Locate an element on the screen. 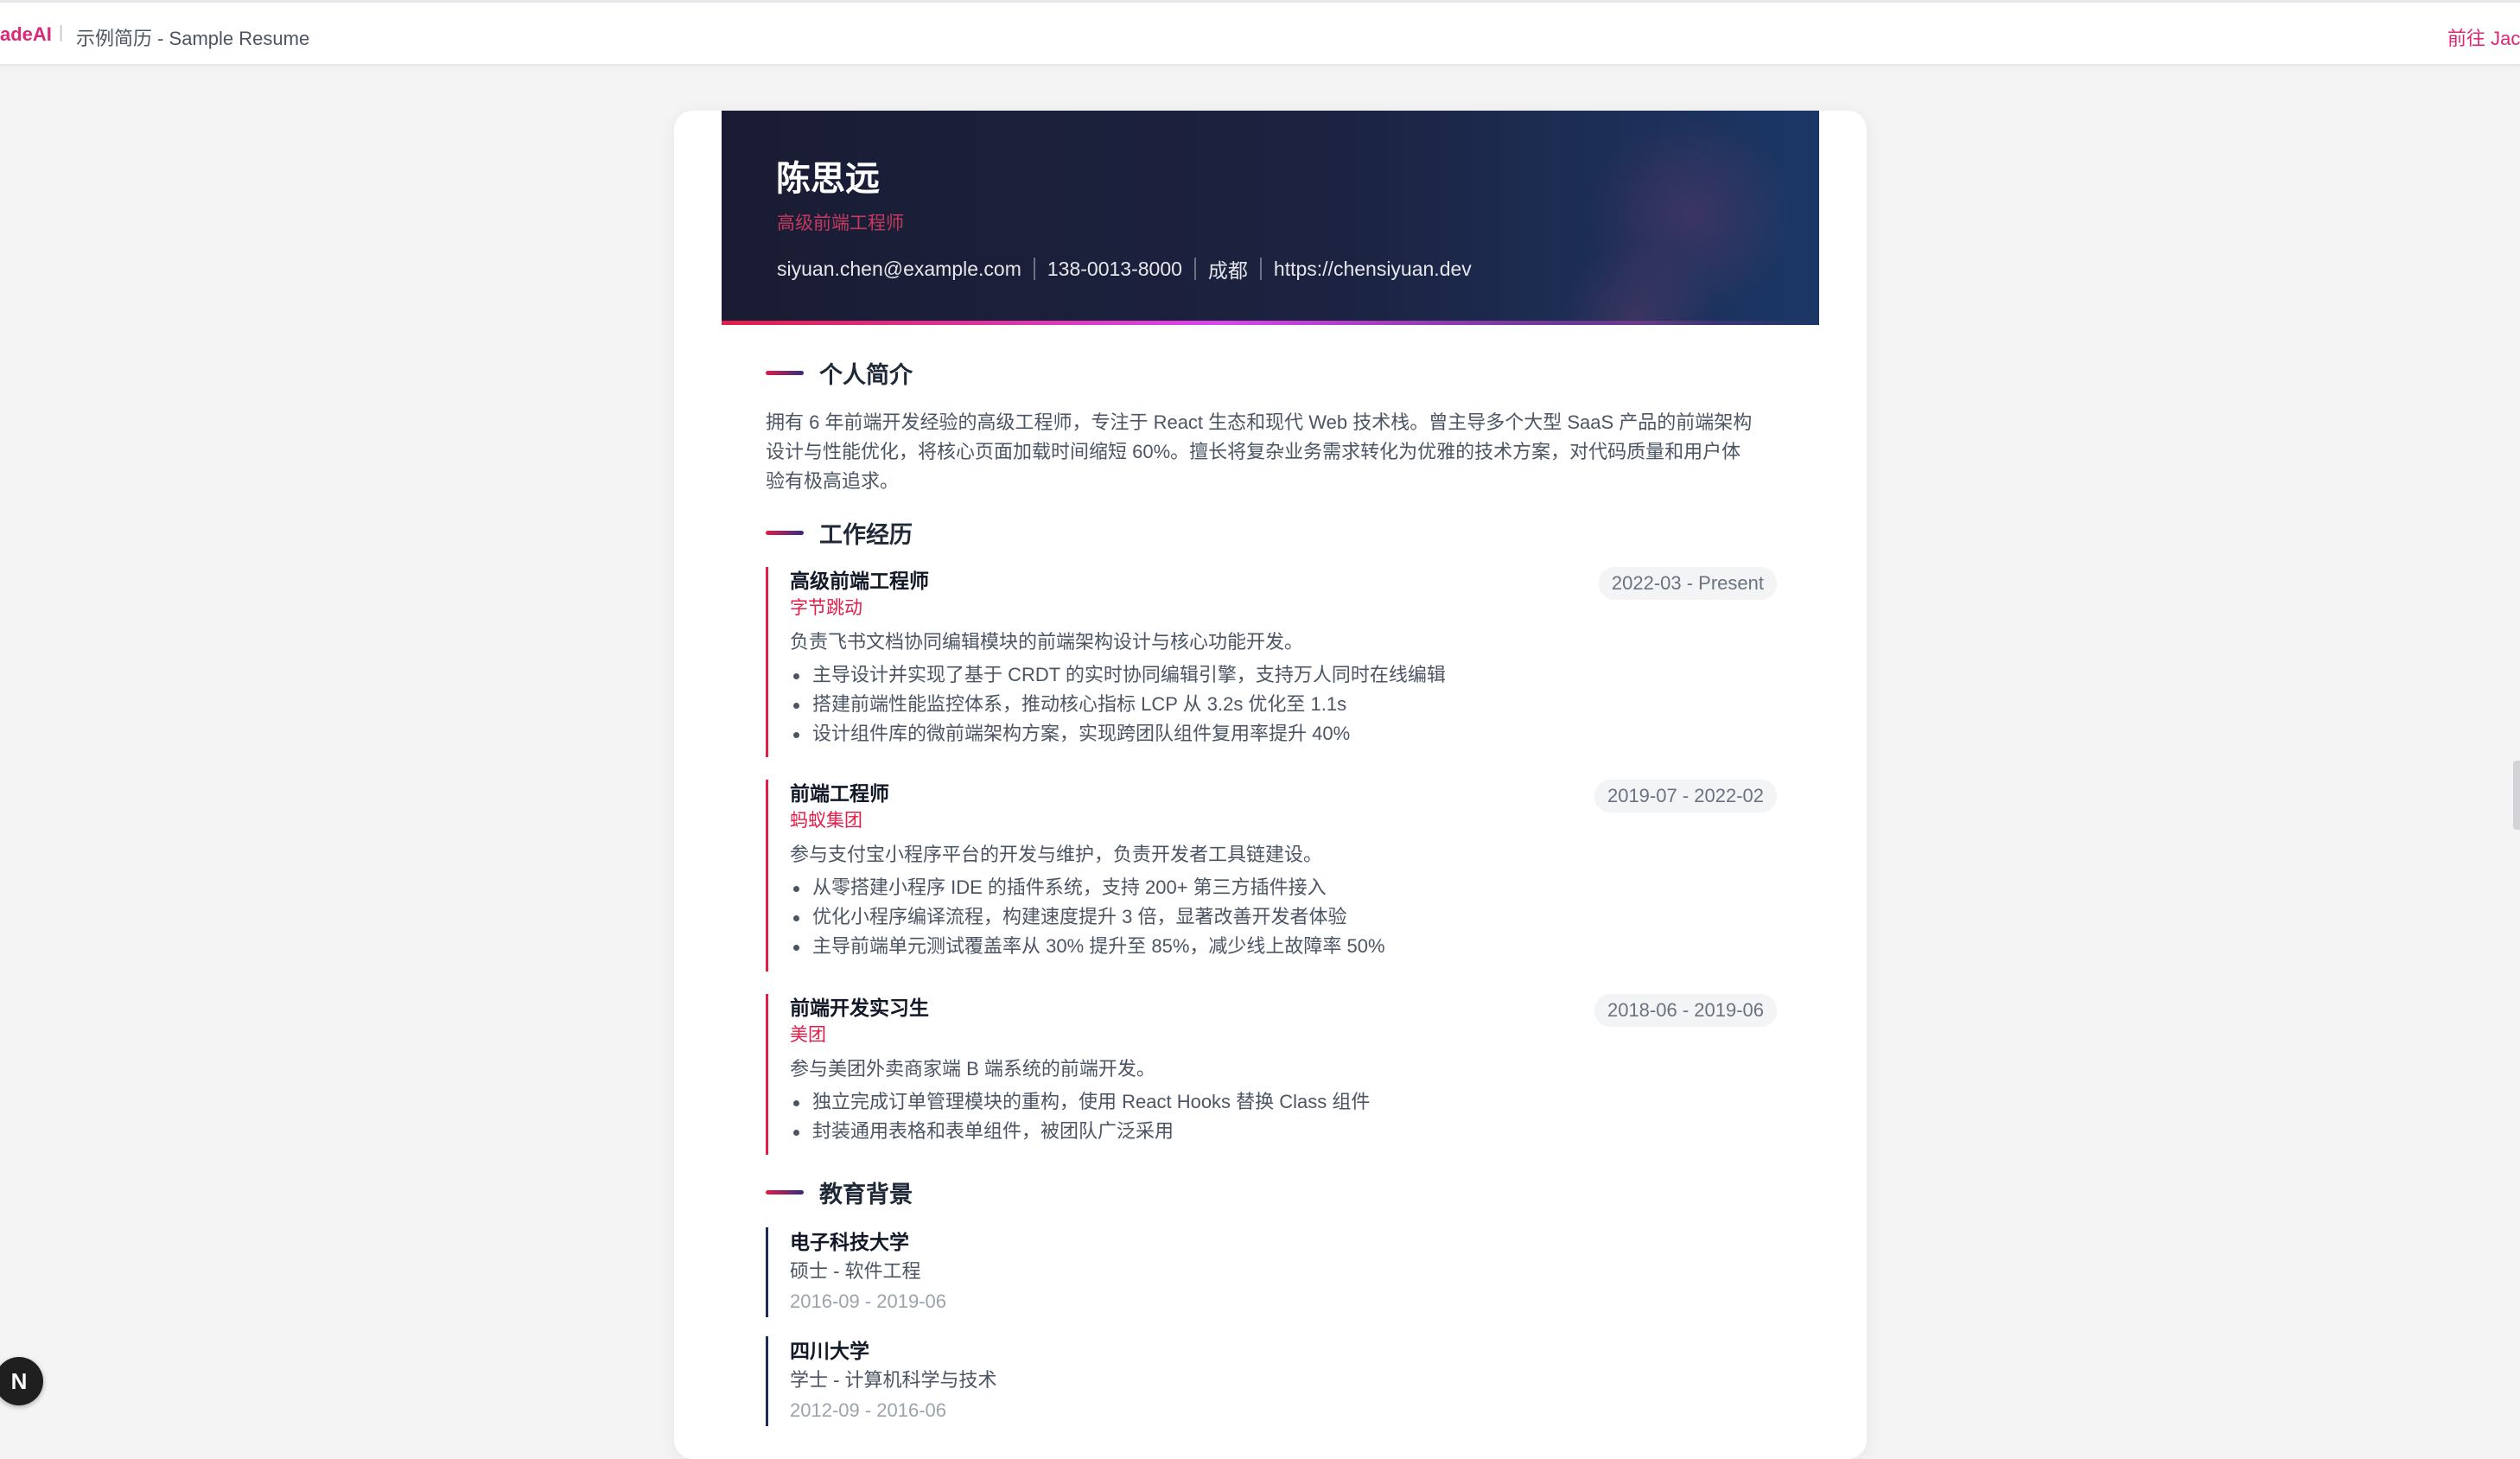 This screenshot has width=2520, height=1459. resume-name: 陈思远 is located at coordinates (828, 179).